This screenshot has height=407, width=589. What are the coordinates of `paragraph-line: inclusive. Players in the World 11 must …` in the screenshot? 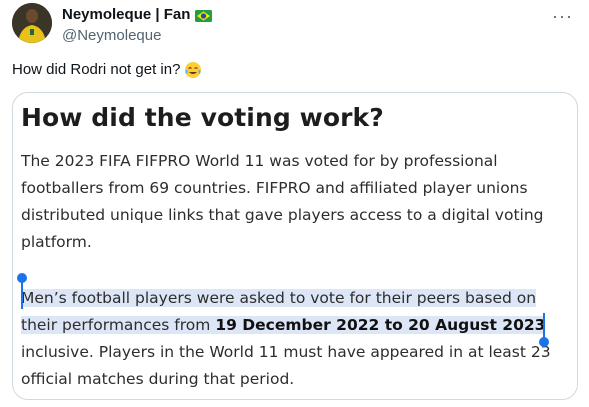 It's located at (286, 352).